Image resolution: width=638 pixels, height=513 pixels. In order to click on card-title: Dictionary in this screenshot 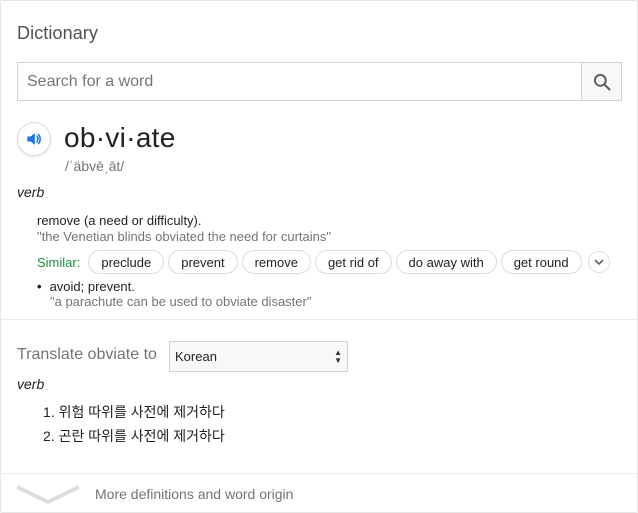, I will do `click(58, 33)`.